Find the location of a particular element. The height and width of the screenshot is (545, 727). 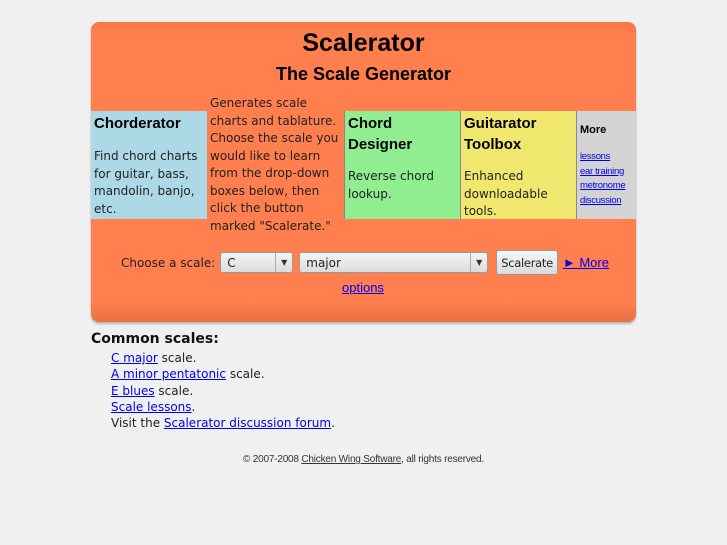

scale-select: major ▼ is located at coordinates (394, 262).